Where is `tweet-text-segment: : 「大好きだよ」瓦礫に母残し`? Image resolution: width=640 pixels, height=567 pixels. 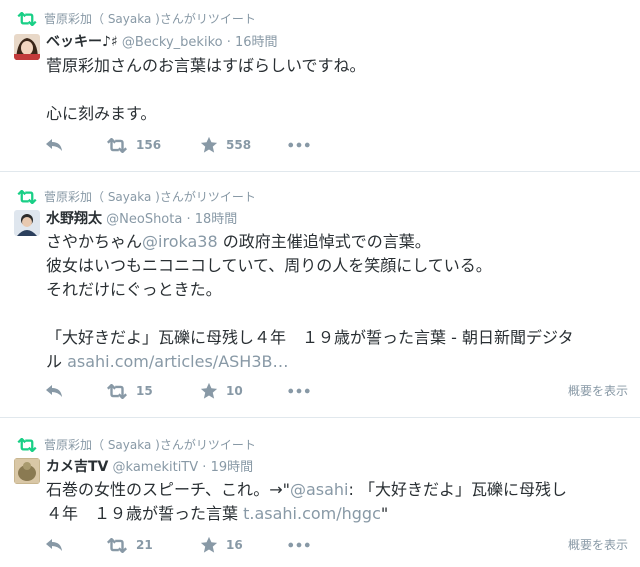
tweet-text-segment: : 「大好きだよ」瓦礫に母残し is located at coordinates (457, 489).